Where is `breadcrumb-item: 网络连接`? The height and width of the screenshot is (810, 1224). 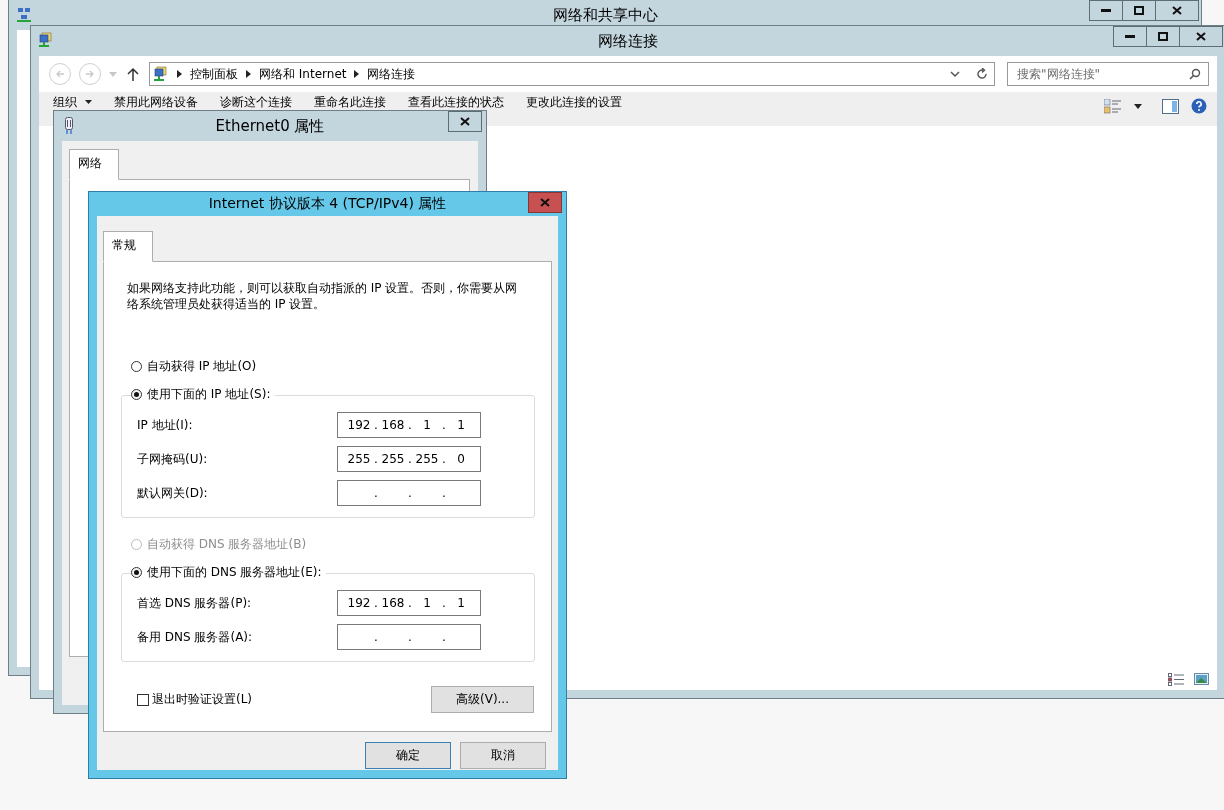
breadcrumb-item: 网络连接 is located at coordinates (391, 74).